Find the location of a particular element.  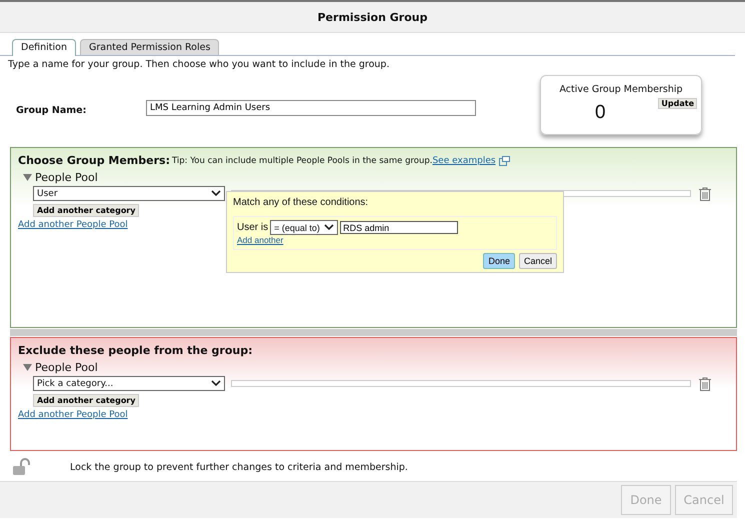

external-link-icon is located at coordinates (504, 161).